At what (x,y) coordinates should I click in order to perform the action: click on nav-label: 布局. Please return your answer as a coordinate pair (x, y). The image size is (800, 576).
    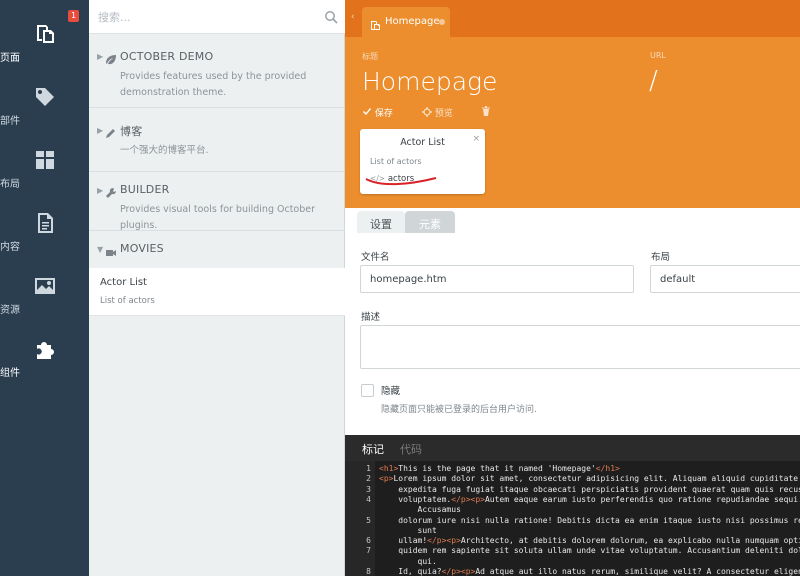
    Looking at the image, I should click on (10, 184).